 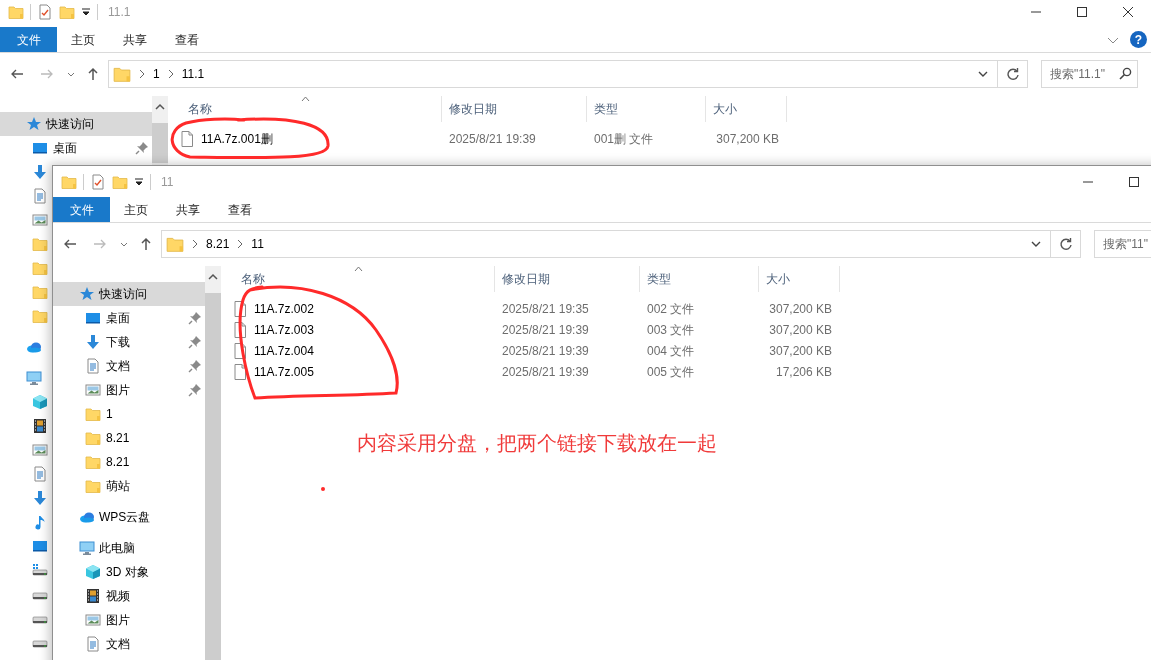 What do you see at coordinates (213, 277) in the screenshot?
I see `scroll-up-icon` at bounding box center [213, 277].